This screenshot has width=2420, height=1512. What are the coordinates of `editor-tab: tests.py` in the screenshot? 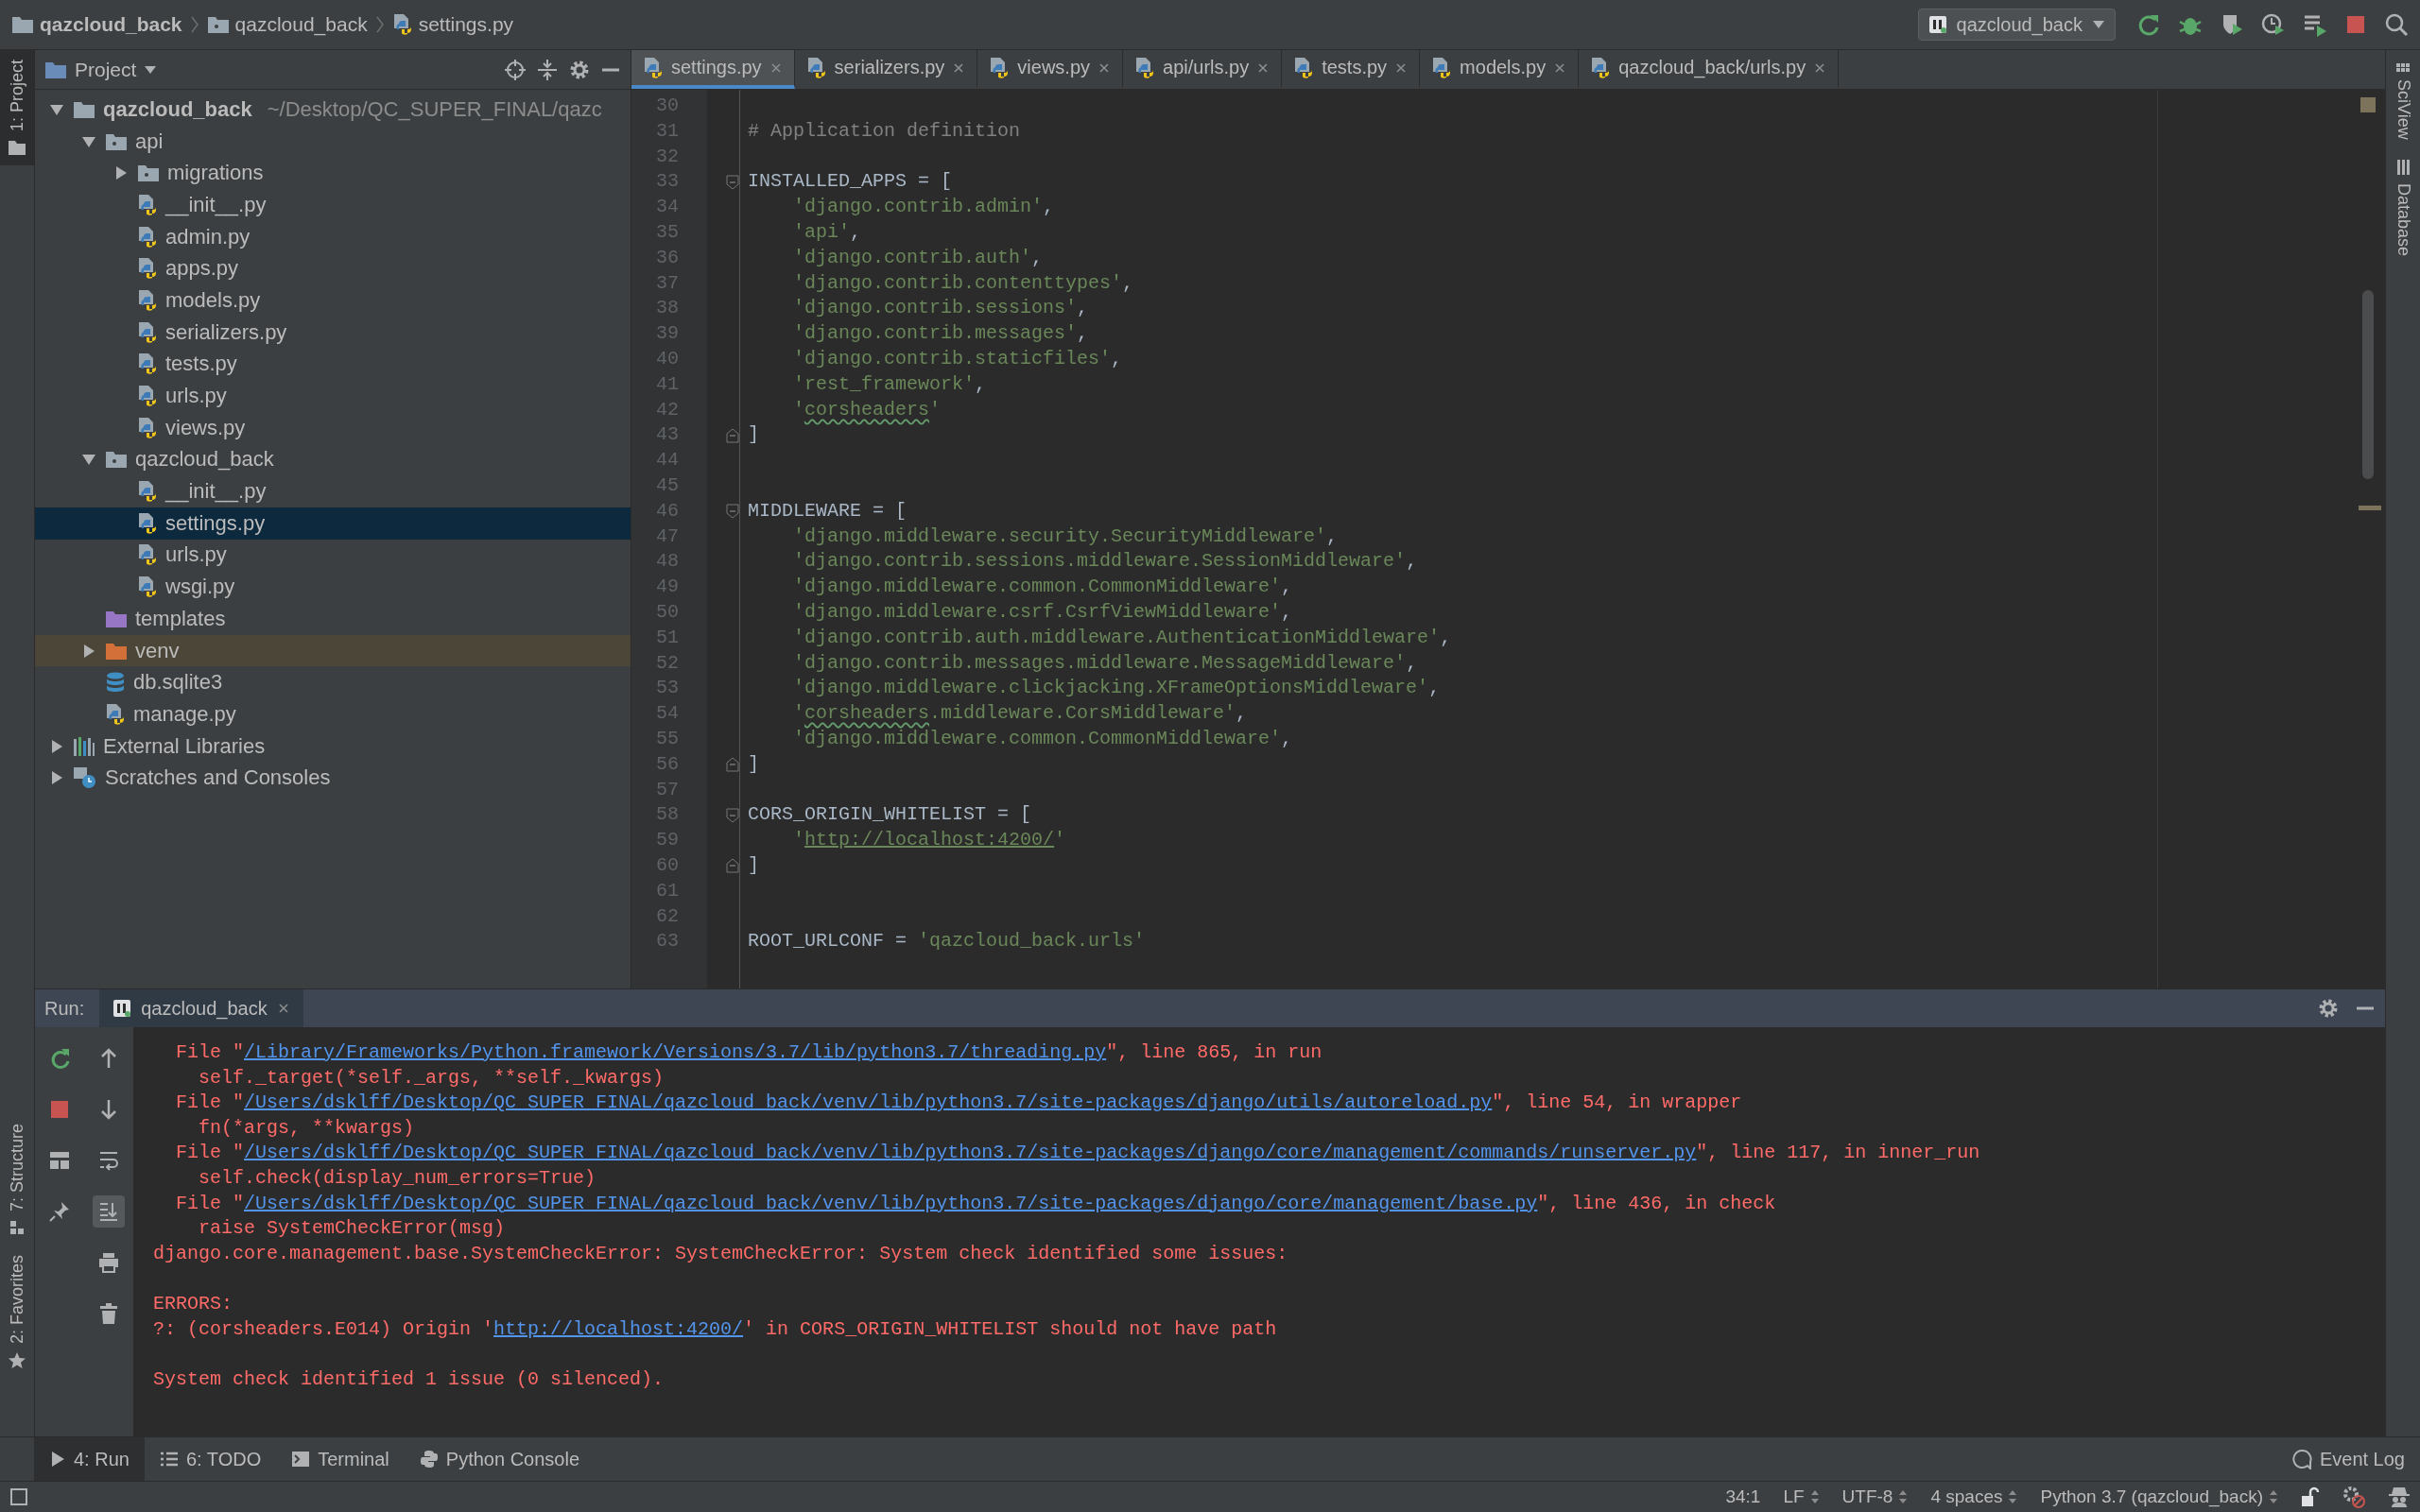 It's located at (1352, 69).